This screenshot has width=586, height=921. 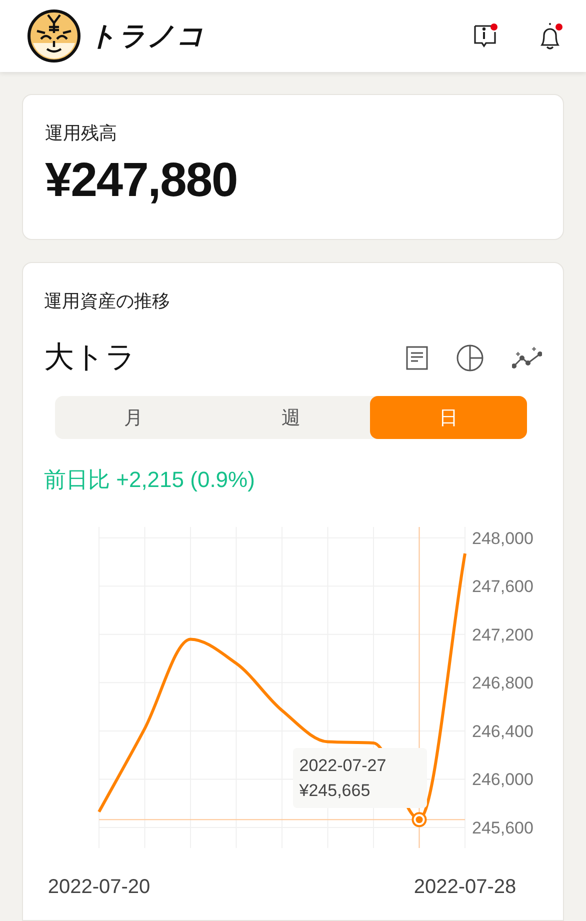 I want to click on chart-tooltip: 2022-07-27 ¥245,665, so click(x=360, y=778).